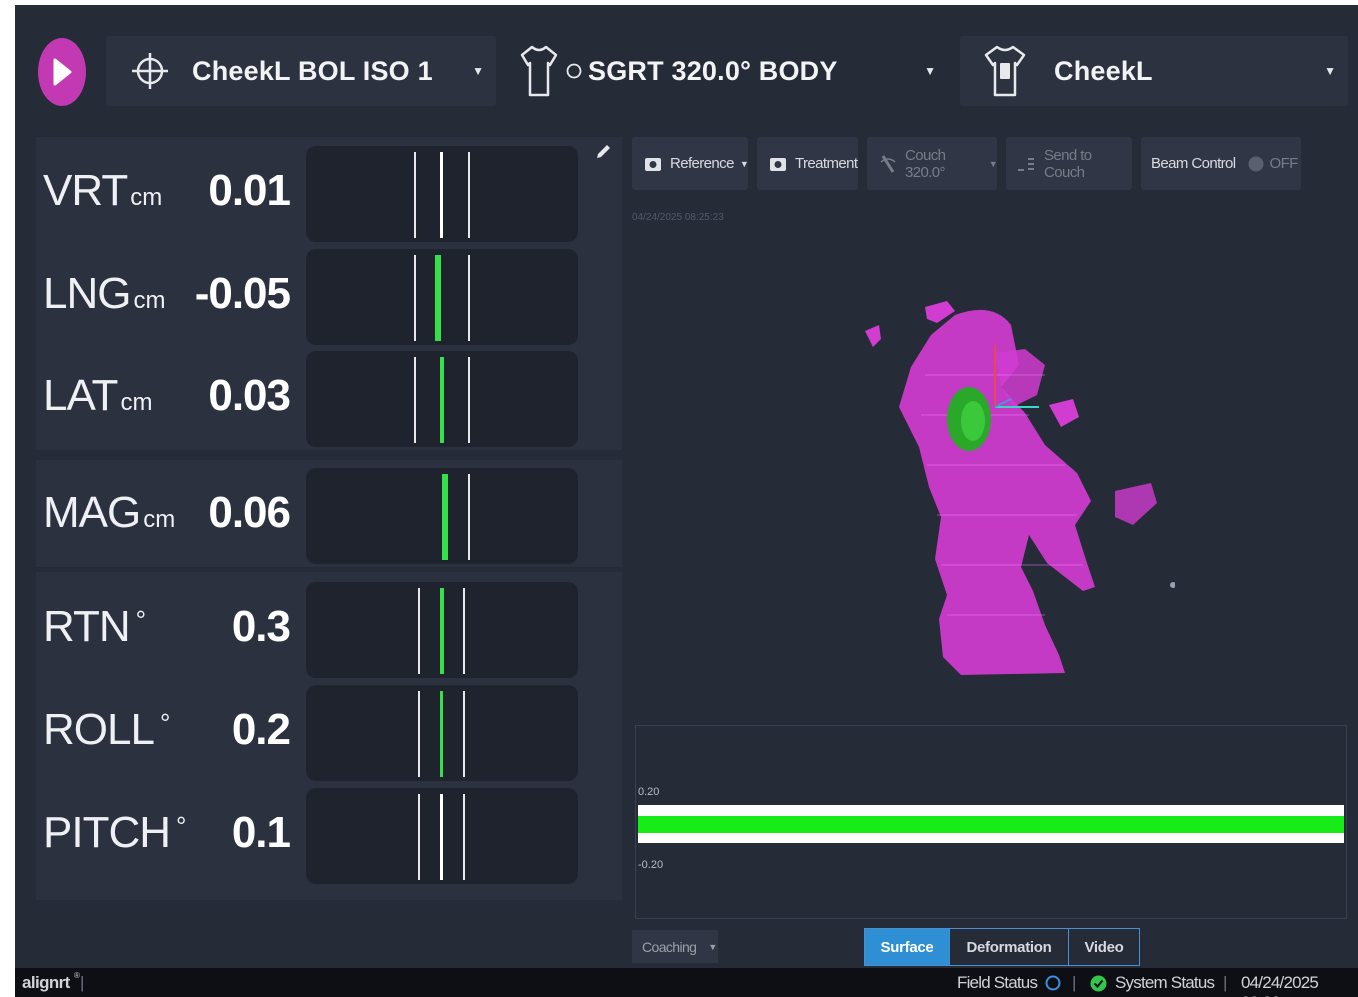  I want to click on metric-row-rtn: RTN ° 0.3, so click(329, 628).